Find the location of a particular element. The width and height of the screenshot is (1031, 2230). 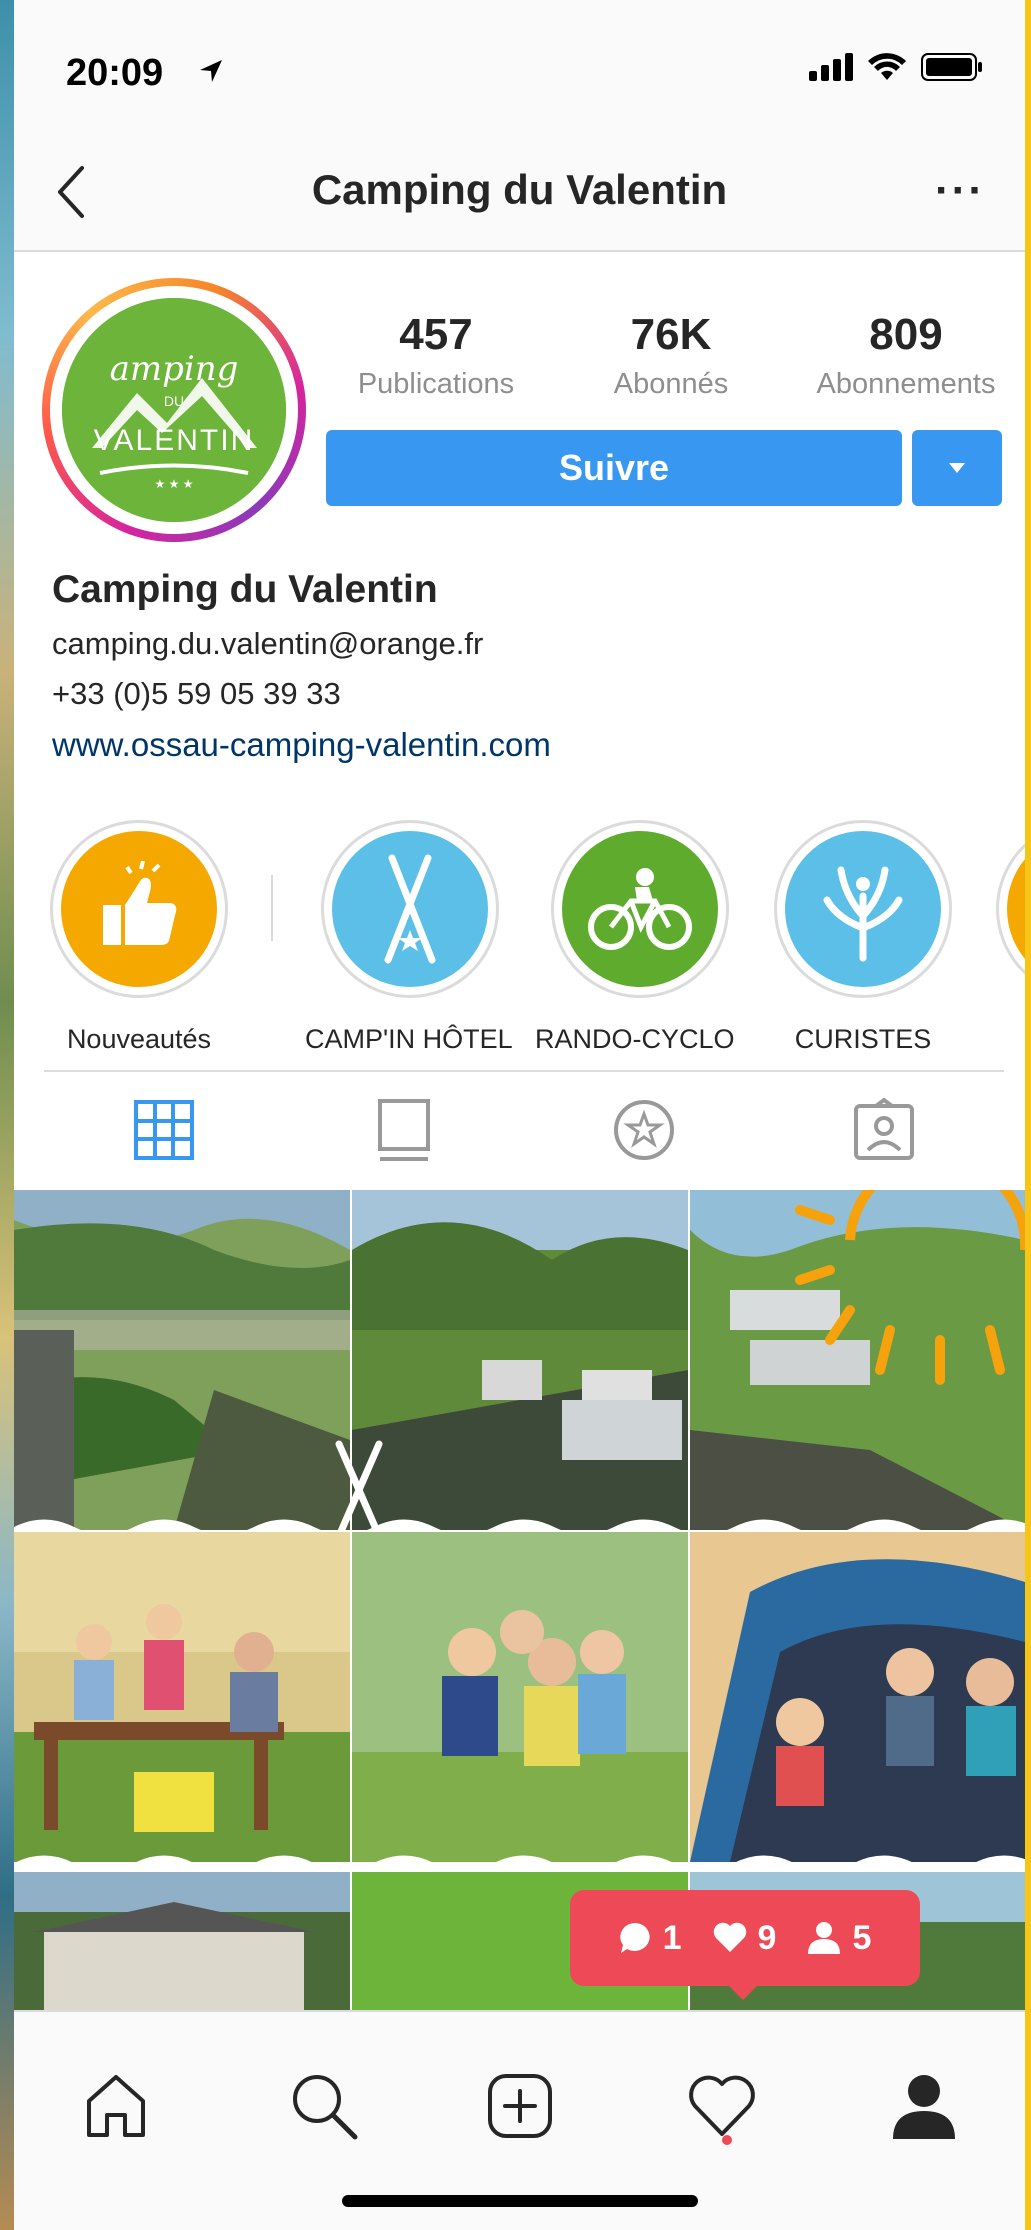

notification-followers: 5 is located at coordinates (838, 1938).